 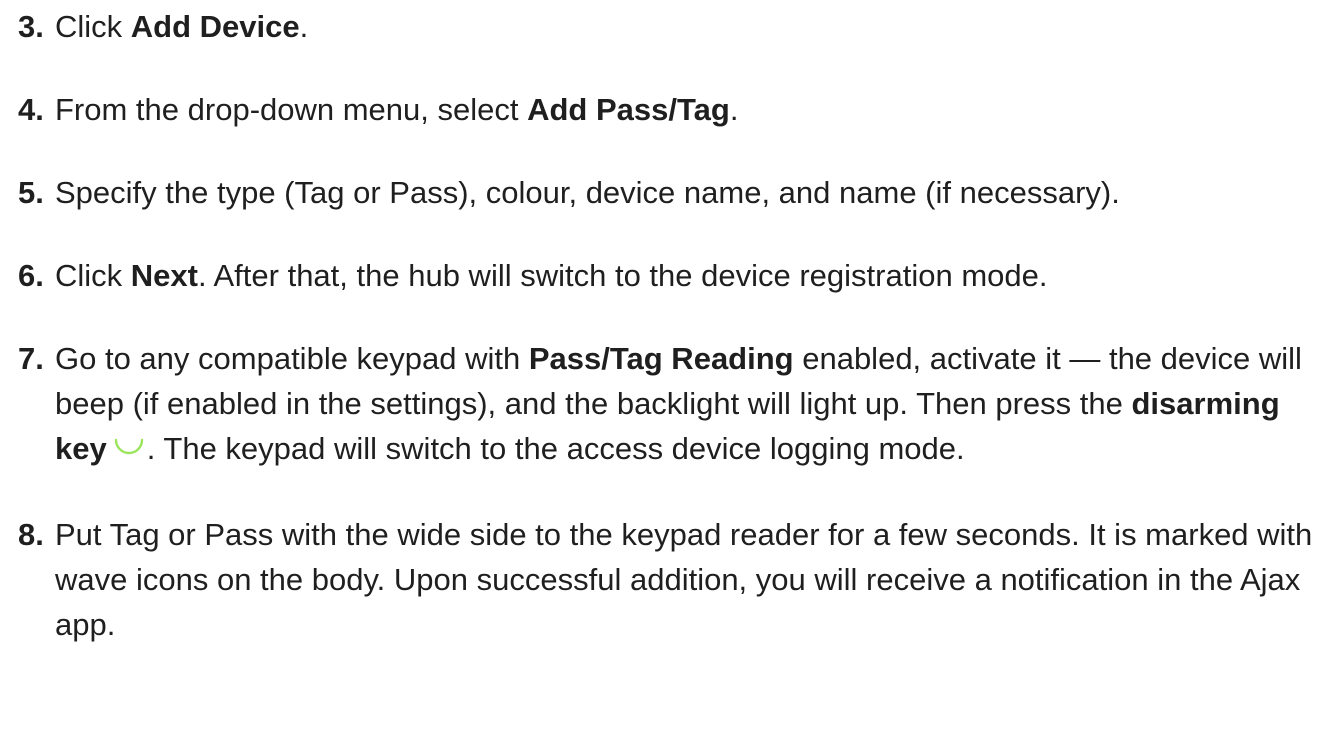 What do you see at coordinates (628, 109) in the screenshot?
I see `step-emphasis: Add Pass/Tag` at bounding box center [628, 109].